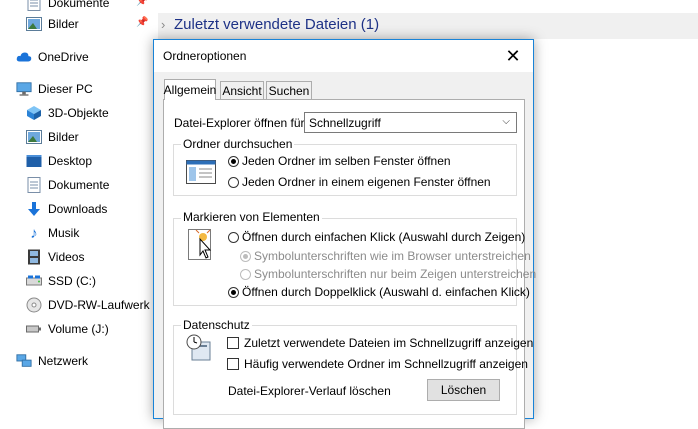 The width and height of the screenshot is (698, 429). What do you see at coordinates (506, 121) in the screenshot?
I see `chevron-down-icon: ⌵` at bounding box center [506, 121].